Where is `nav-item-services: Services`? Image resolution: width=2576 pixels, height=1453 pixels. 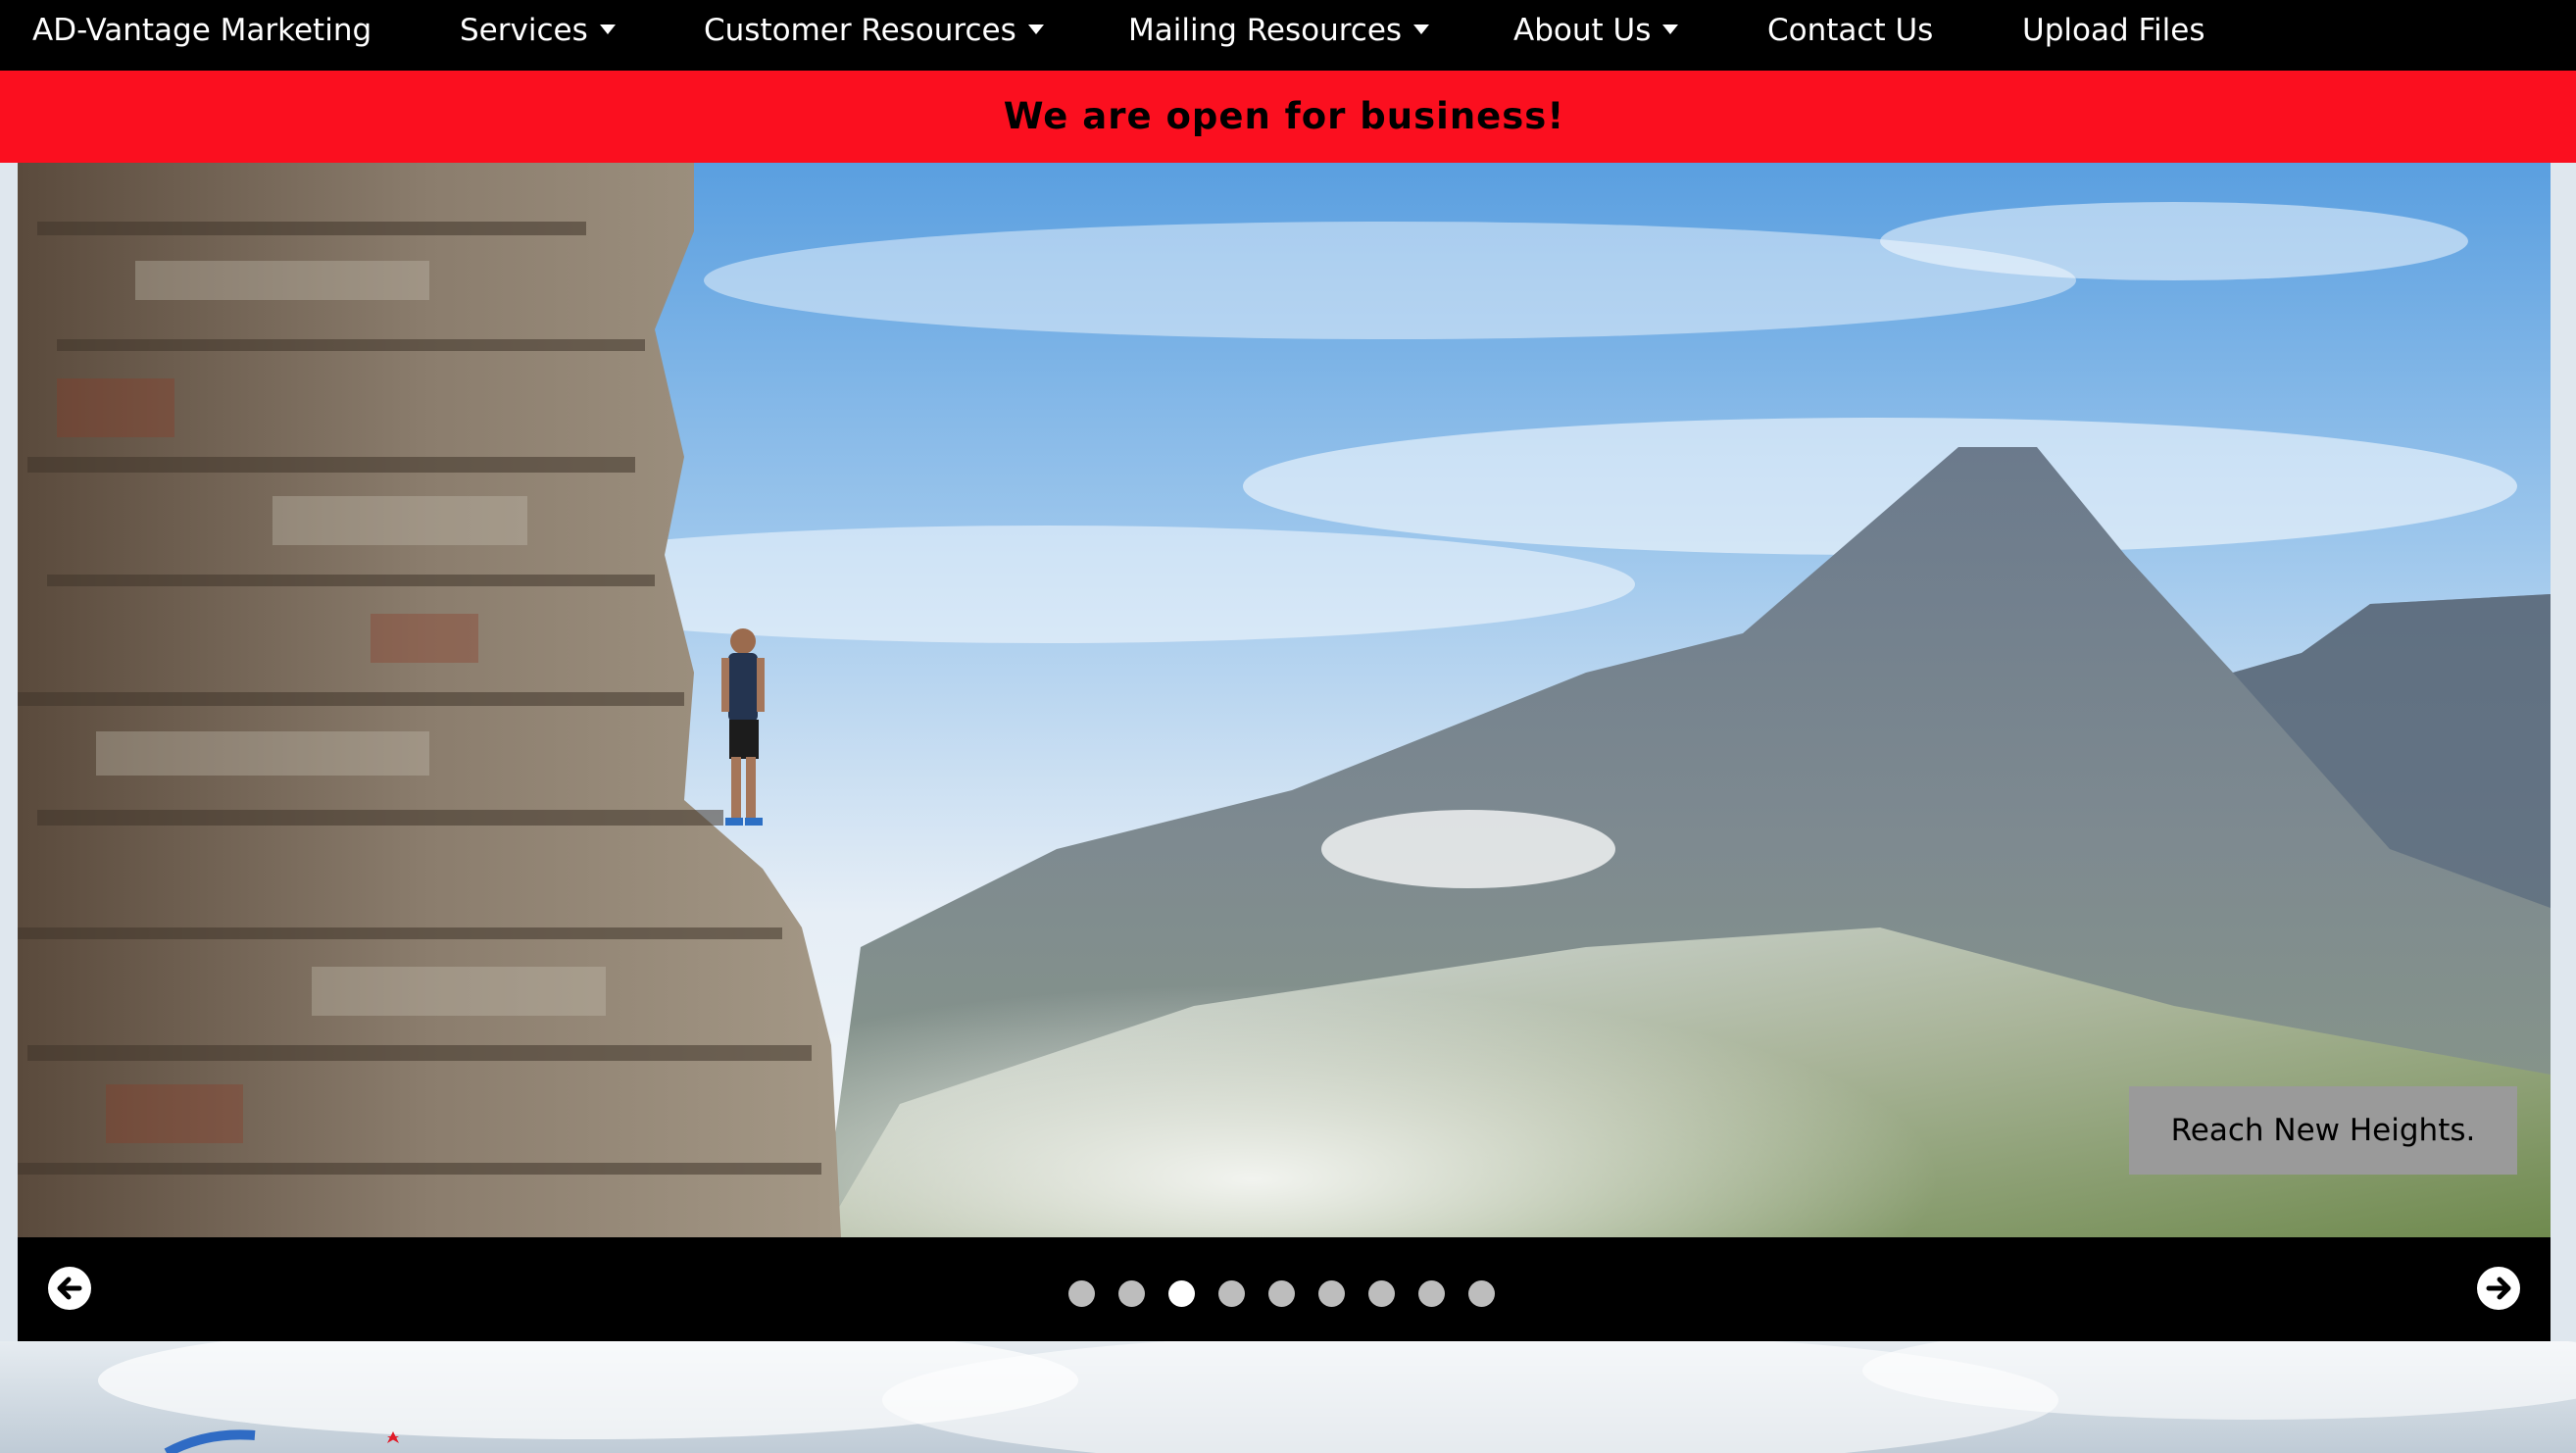 nav-item-services: Services is located at coordinates (538, 30).